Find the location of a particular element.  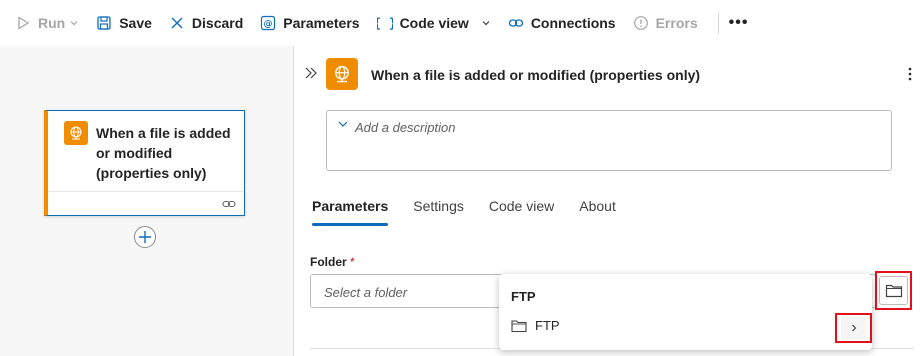

plus-icon is located at coordinates (145, 237).